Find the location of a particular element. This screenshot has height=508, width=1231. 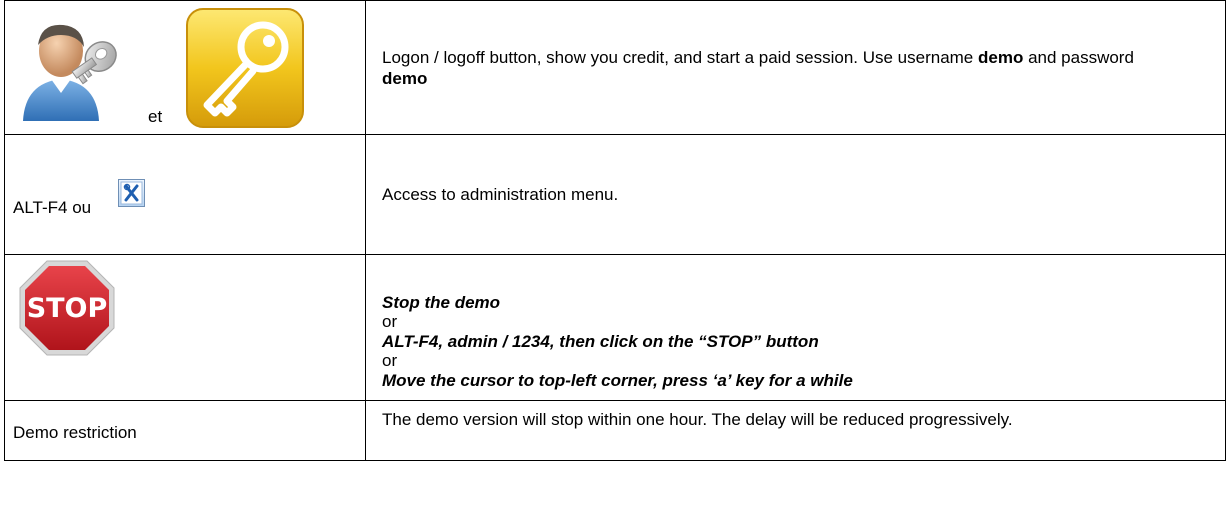

stop-sign-text: STOP is located at coordinates (67, 308).